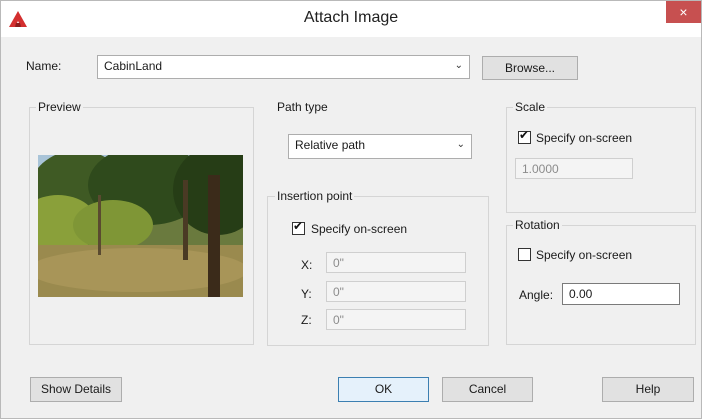  I want to click on rotation-specify-label: Specify on-screen, so click(584, 255).